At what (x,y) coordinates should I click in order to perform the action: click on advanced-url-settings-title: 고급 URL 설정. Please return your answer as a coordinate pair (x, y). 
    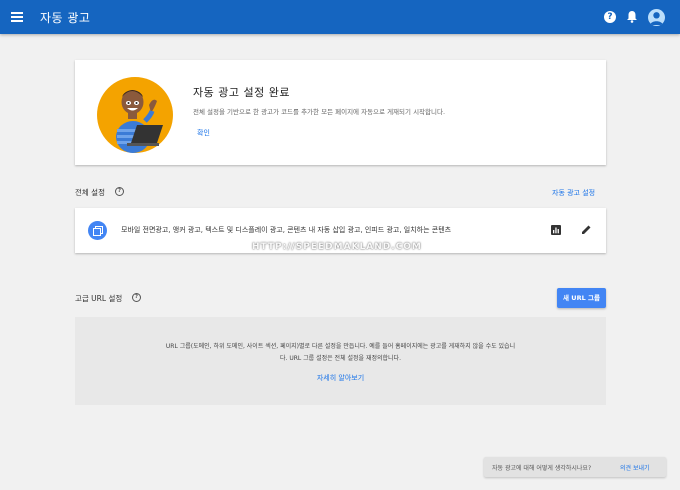
    Looking at the image, I should click on (99, 298).